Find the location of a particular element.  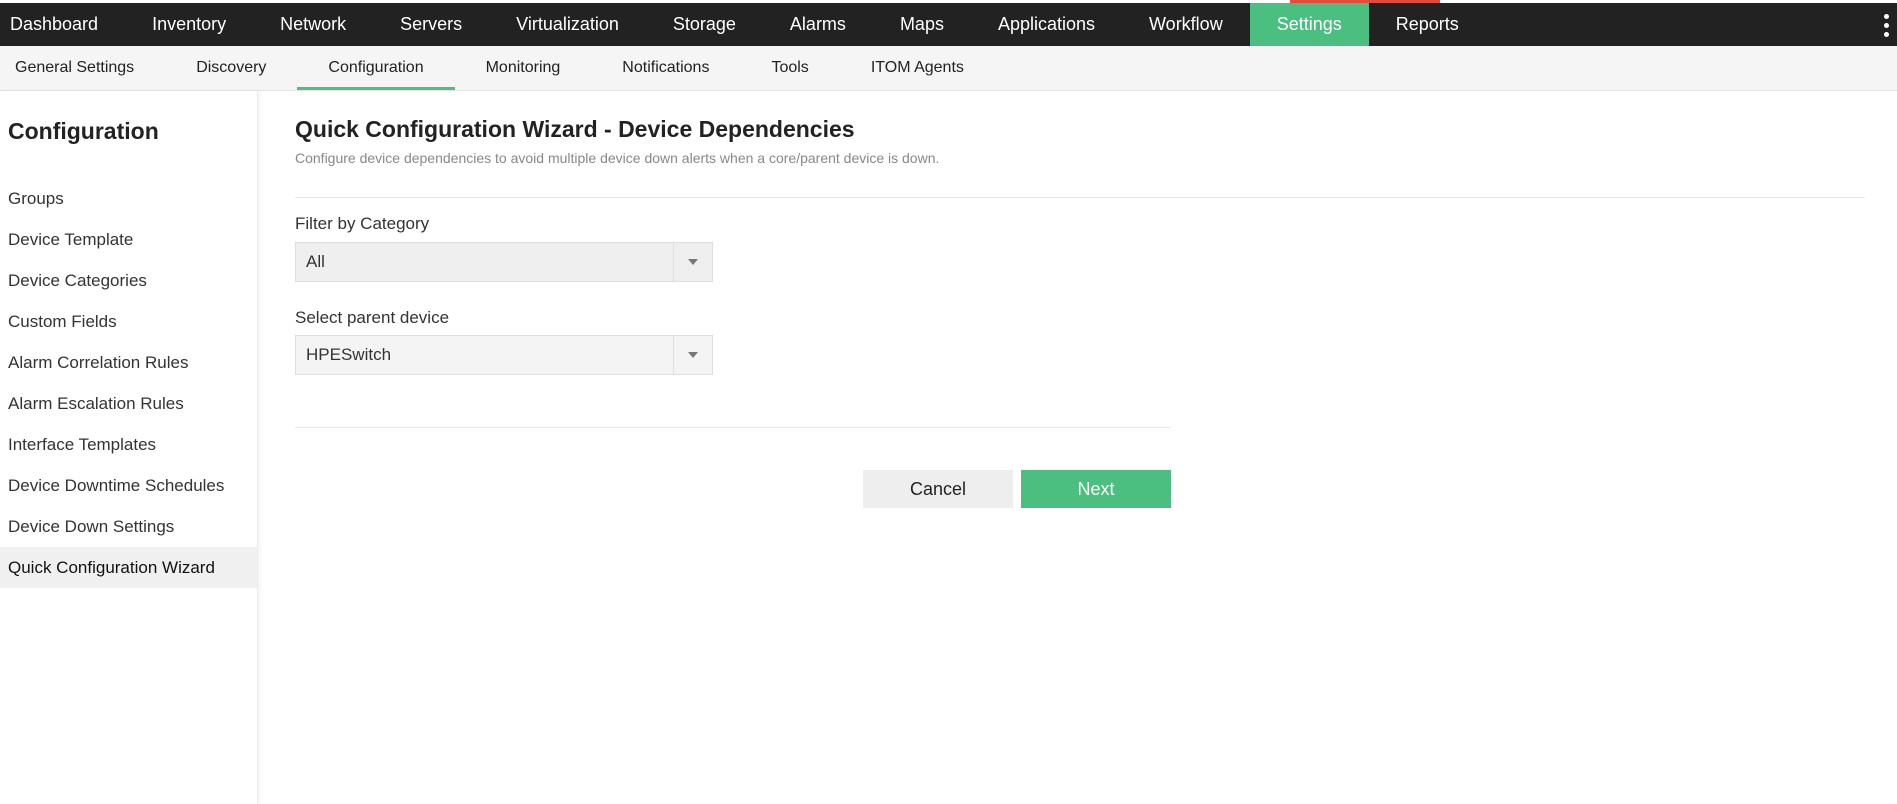

nav-virtualization: Virtualization is located at coordinates (567, 24).